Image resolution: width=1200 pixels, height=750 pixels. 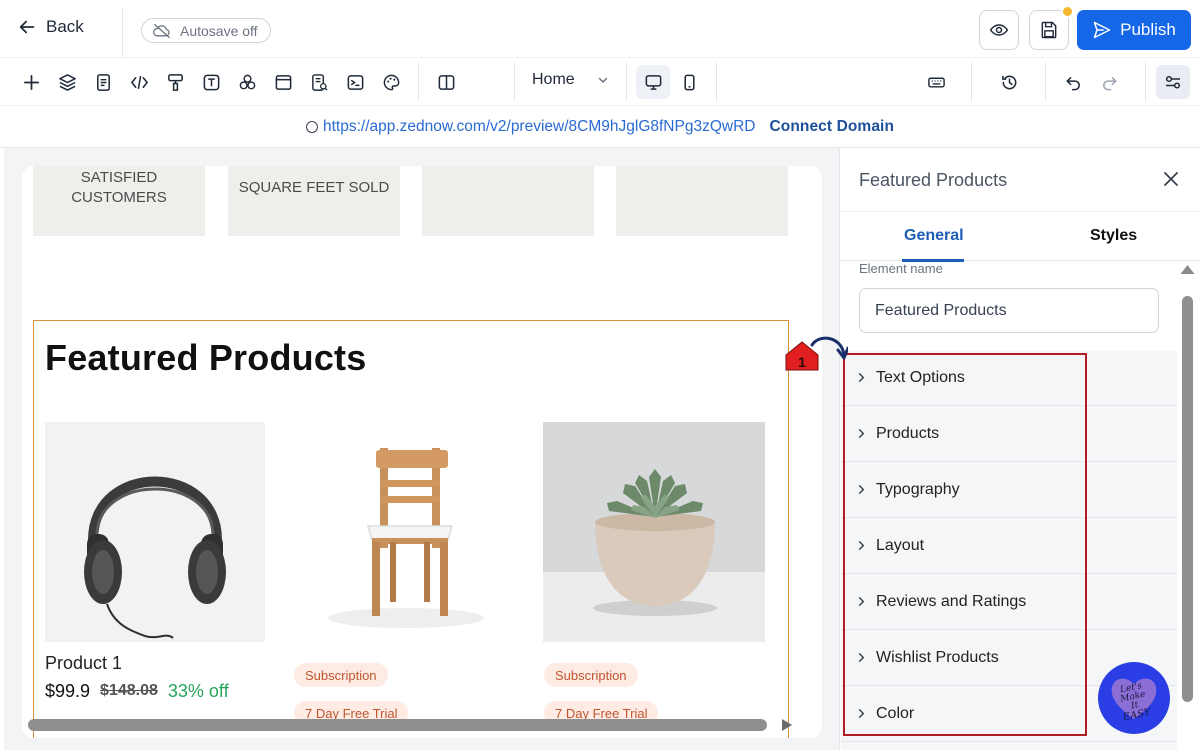 I want to click on stat-card: SATISFIED CUSTOMERS, so click(x=119, y=201).